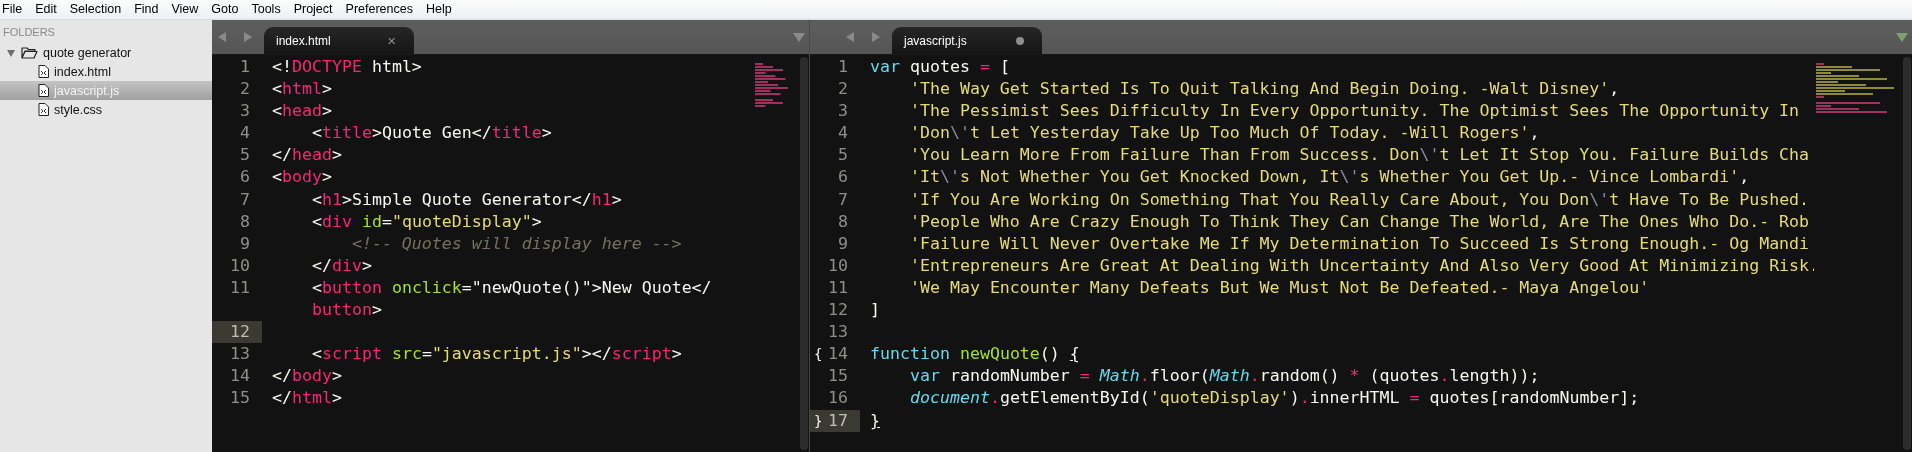 The image size is (1912, 452). I want to click on code-line: document.getElementById('quoteDisplay').innerHTML = quotes[randomNumber];, so click(1274, 398).